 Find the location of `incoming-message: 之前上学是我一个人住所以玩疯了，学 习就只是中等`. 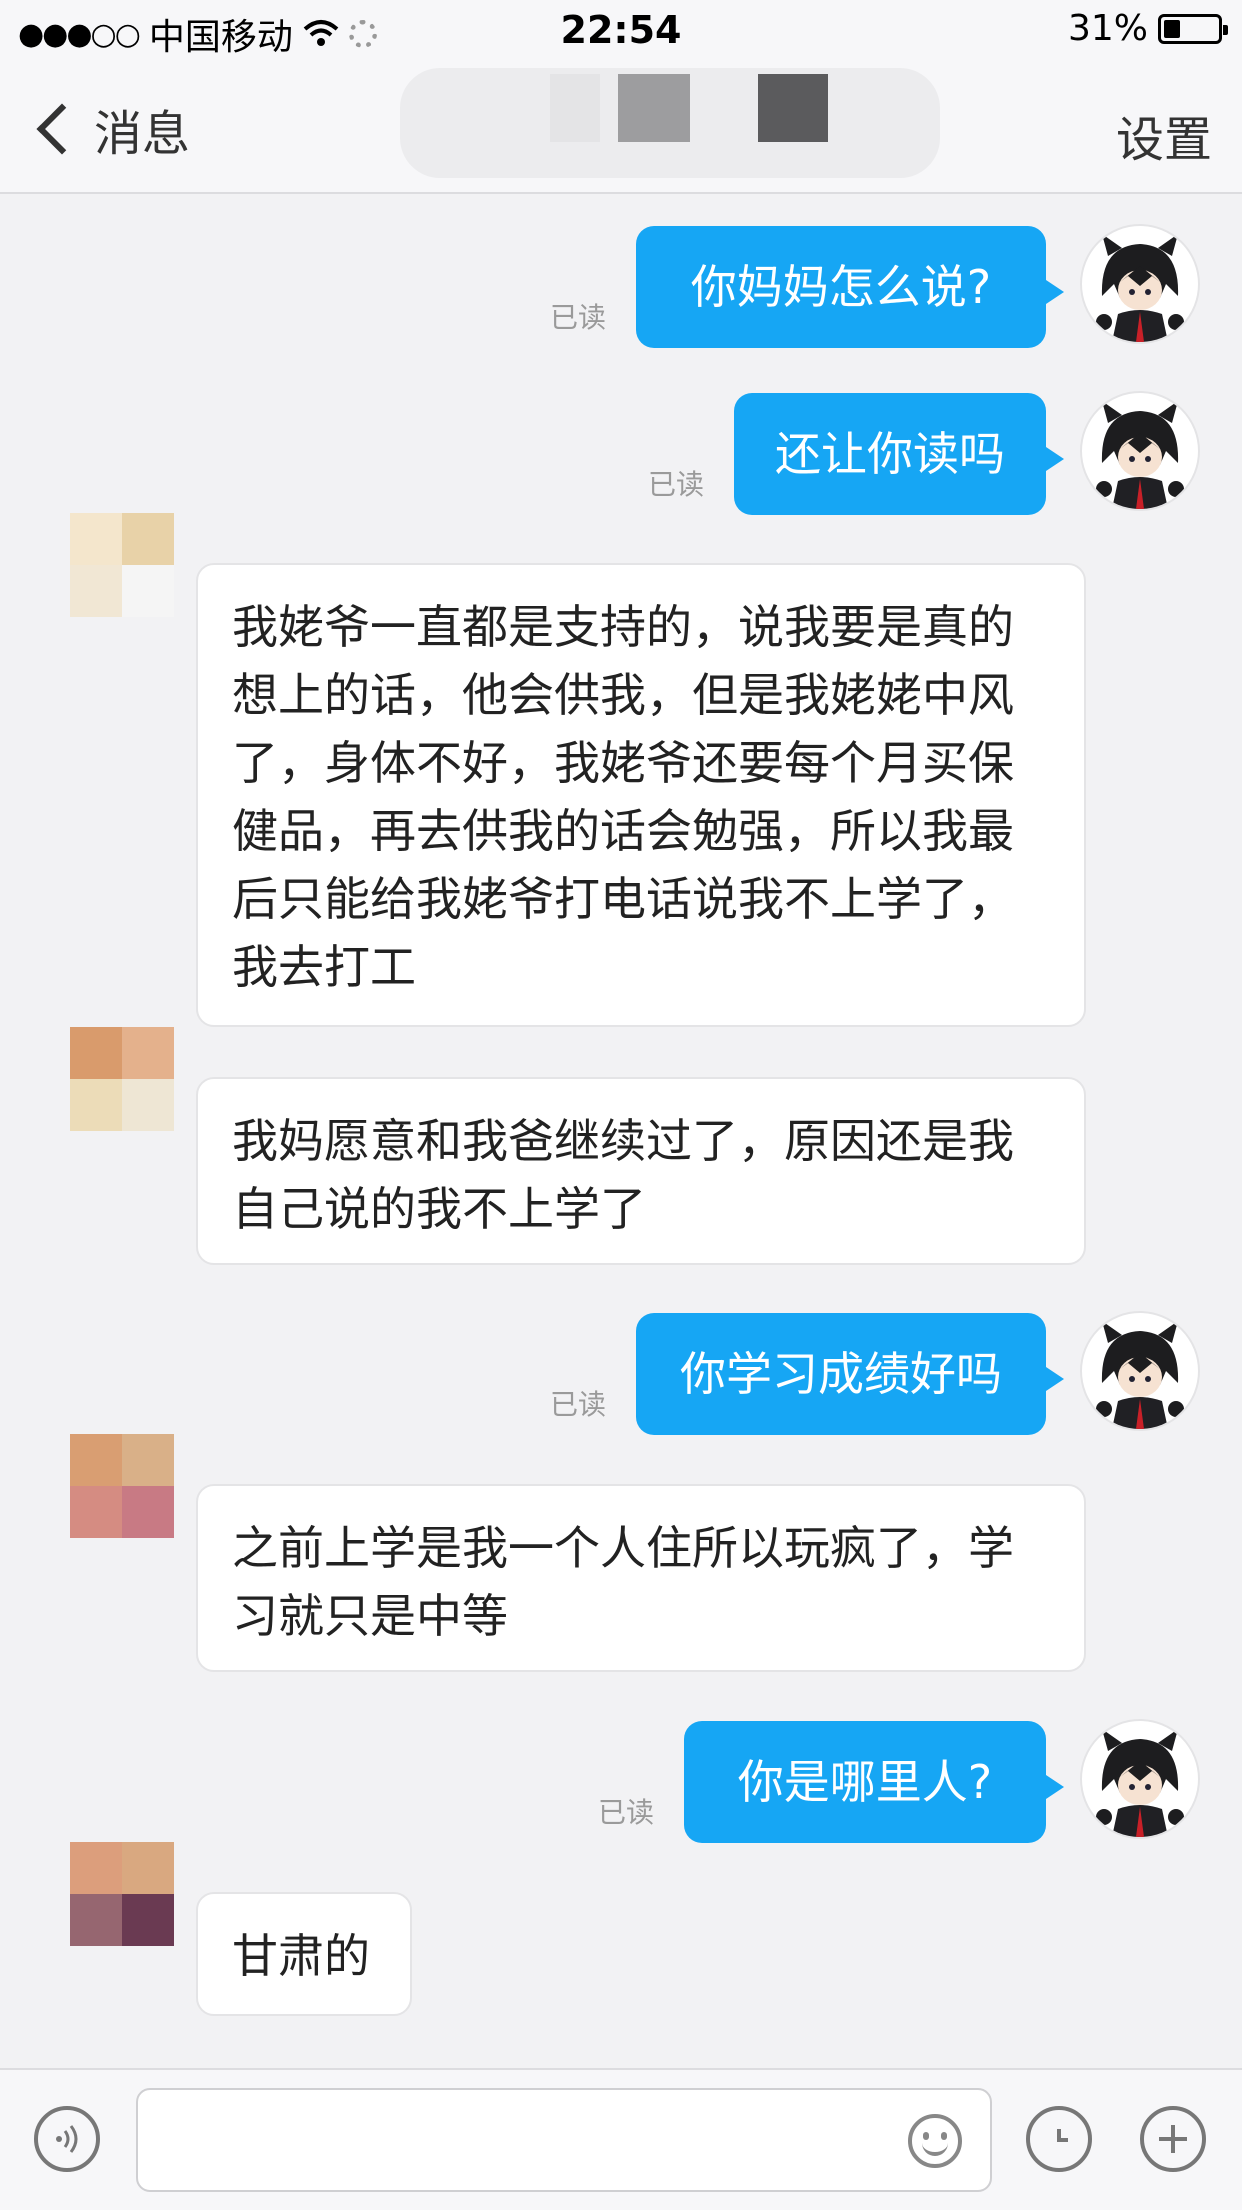

incoming-message: 之前上学是我一个人住所以玩疯了，学 习就只是中等 is located at coordinates (641, 1578).